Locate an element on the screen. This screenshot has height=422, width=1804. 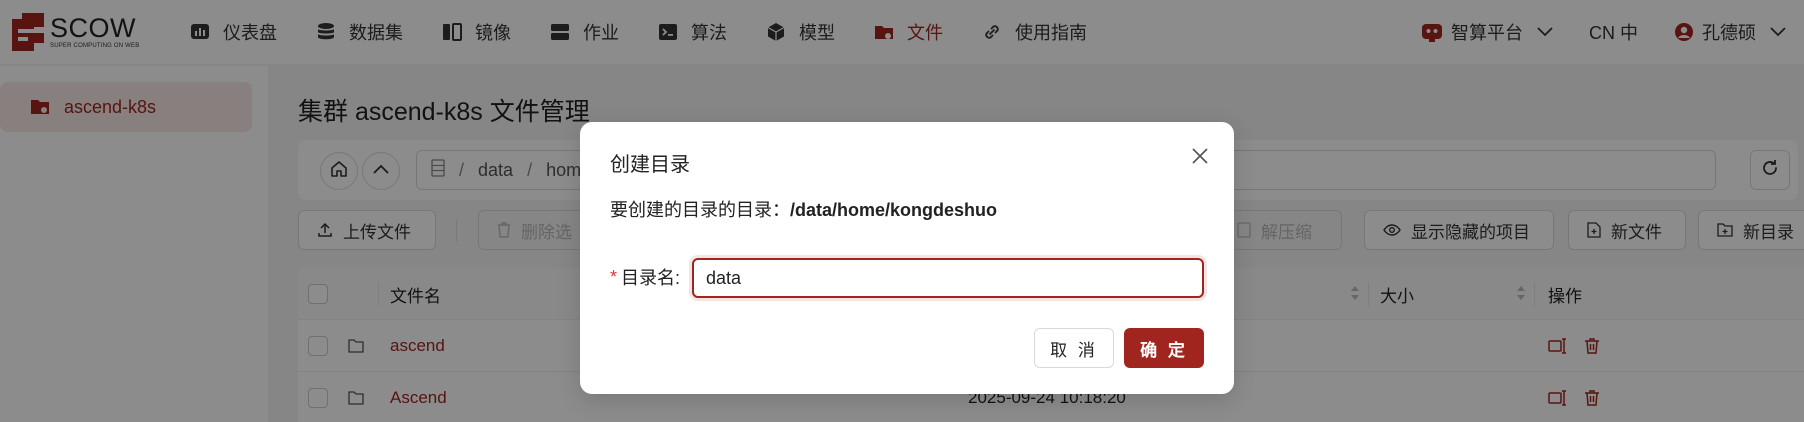
close-button is located at coordinates (1200, 158).